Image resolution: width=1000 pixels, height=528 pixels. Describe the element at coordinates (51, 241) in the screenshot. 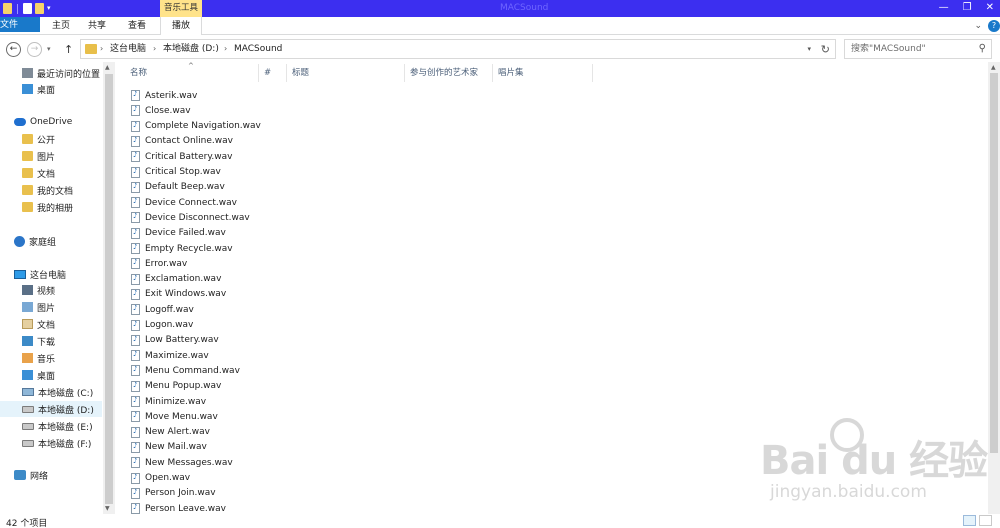

I see `nav-item-homegroup: 家庭组` at that location.